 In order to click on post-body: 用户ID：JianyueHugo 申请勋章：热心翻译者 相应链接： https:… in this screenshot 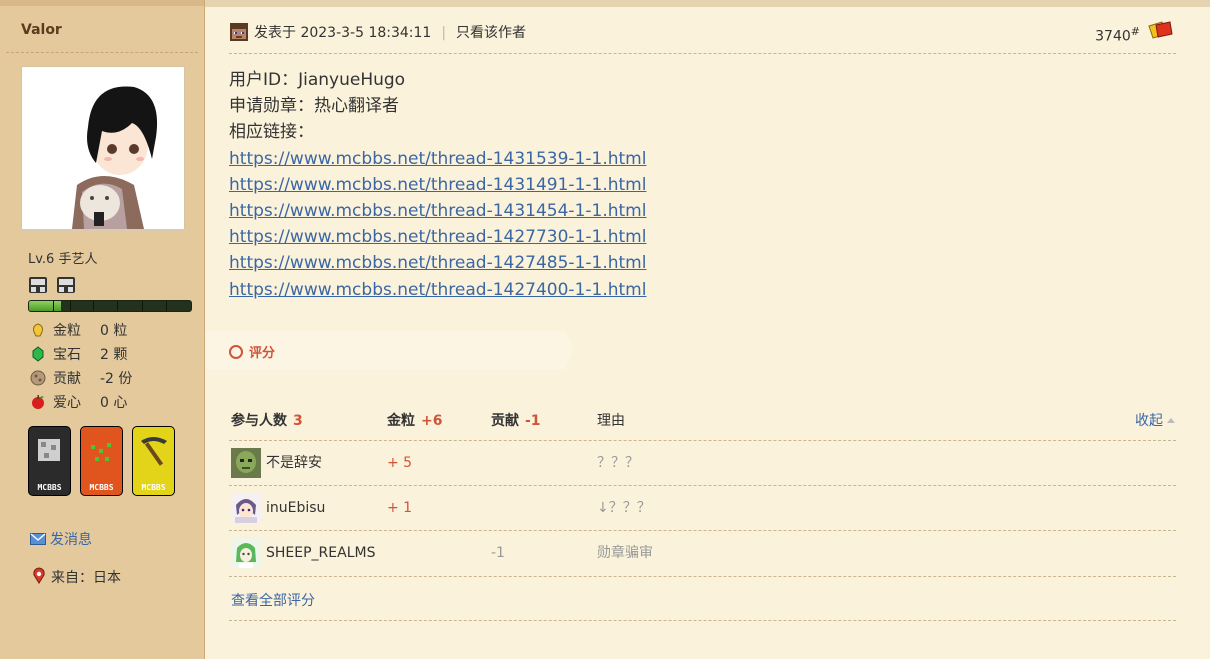, I will do `click(437, 185)`.